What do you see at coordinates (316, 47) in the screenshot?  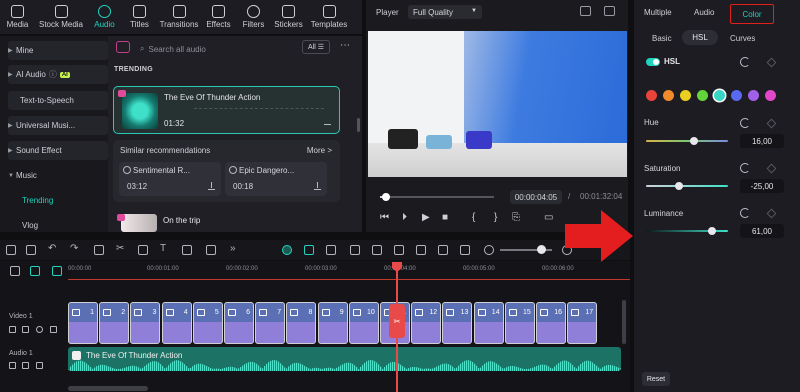 I see `filter-dropdown: All ☰` at bounding box center [316, 47].